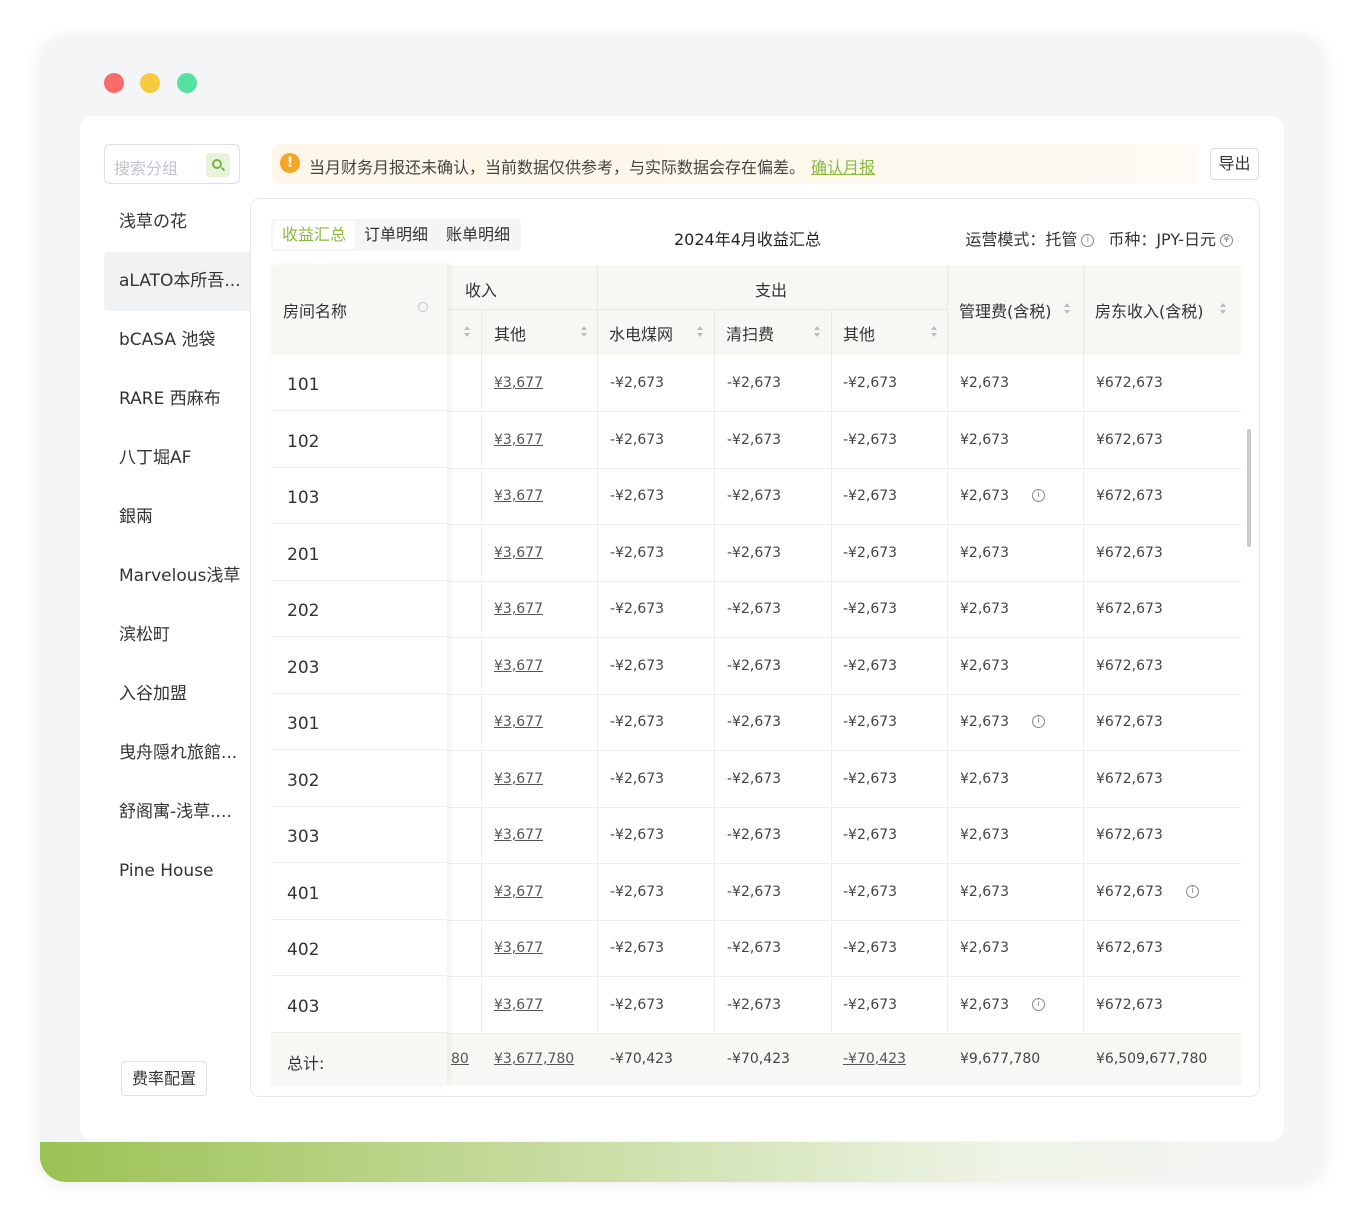 The width and height of the screenshot is (1364, 1228). I want to click on currency-switch-icon: ¥, so click(1226, 240).